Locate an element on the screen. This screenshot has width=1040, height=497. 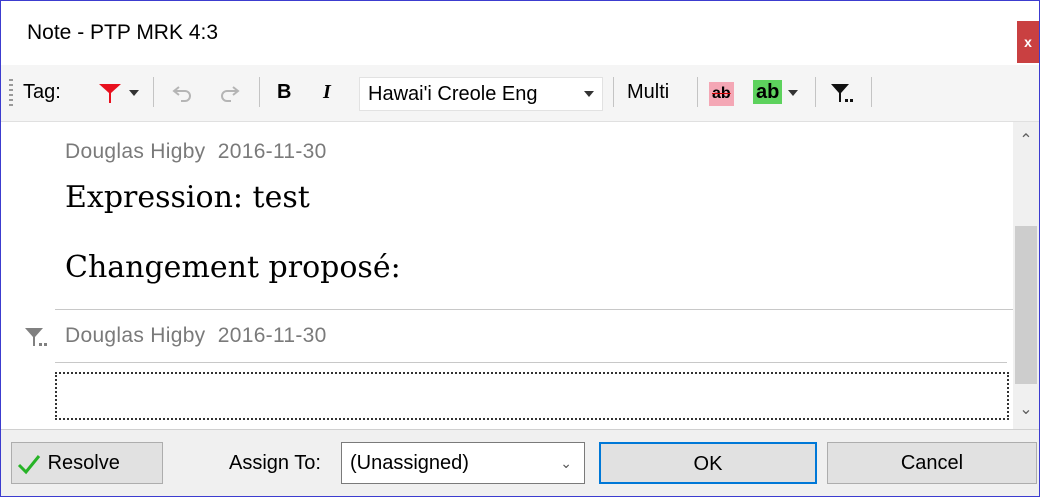
cancel-button: Cancel is located at coordinates (932, 463).